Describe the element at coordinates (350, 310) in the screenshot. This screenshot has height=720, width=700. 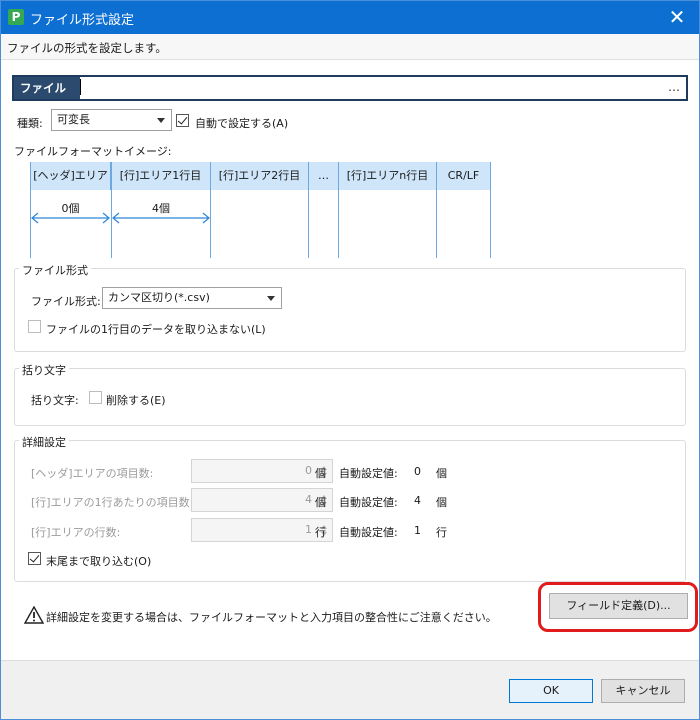
I see `file-format-group` at that location.